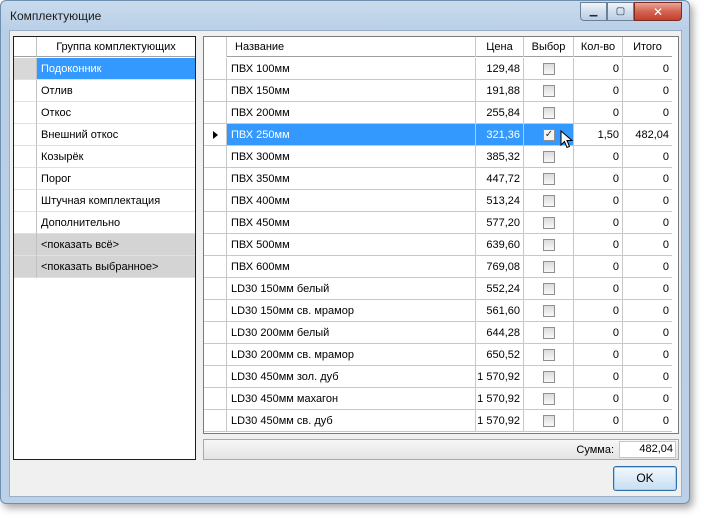 Image resolution: width=704 pixels, height=518 pixels. I want to click on column-header-select: Выбор, so click(549, 47).